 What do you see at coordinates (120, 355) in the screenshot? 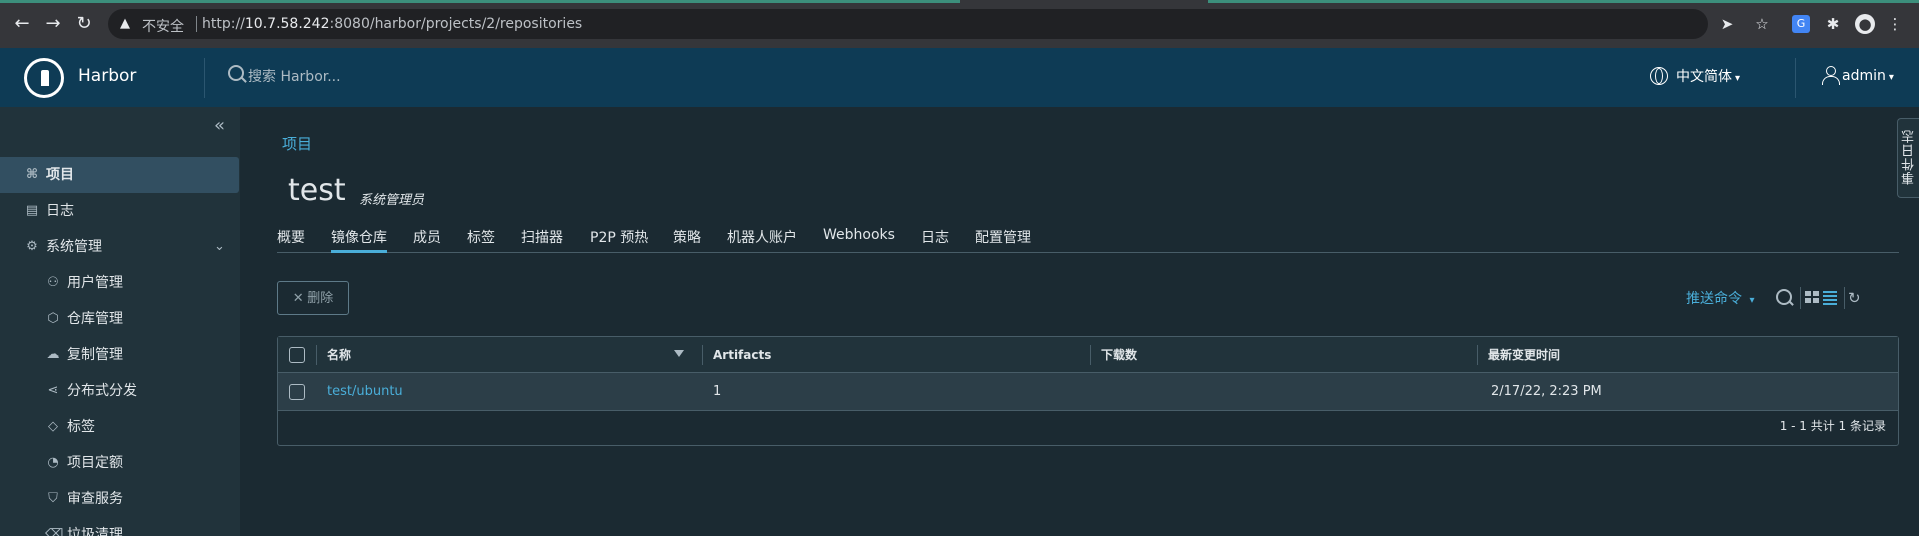
I see `sidebar-item-replications: ☁ 复制管理` at bounding box center [120, 355].